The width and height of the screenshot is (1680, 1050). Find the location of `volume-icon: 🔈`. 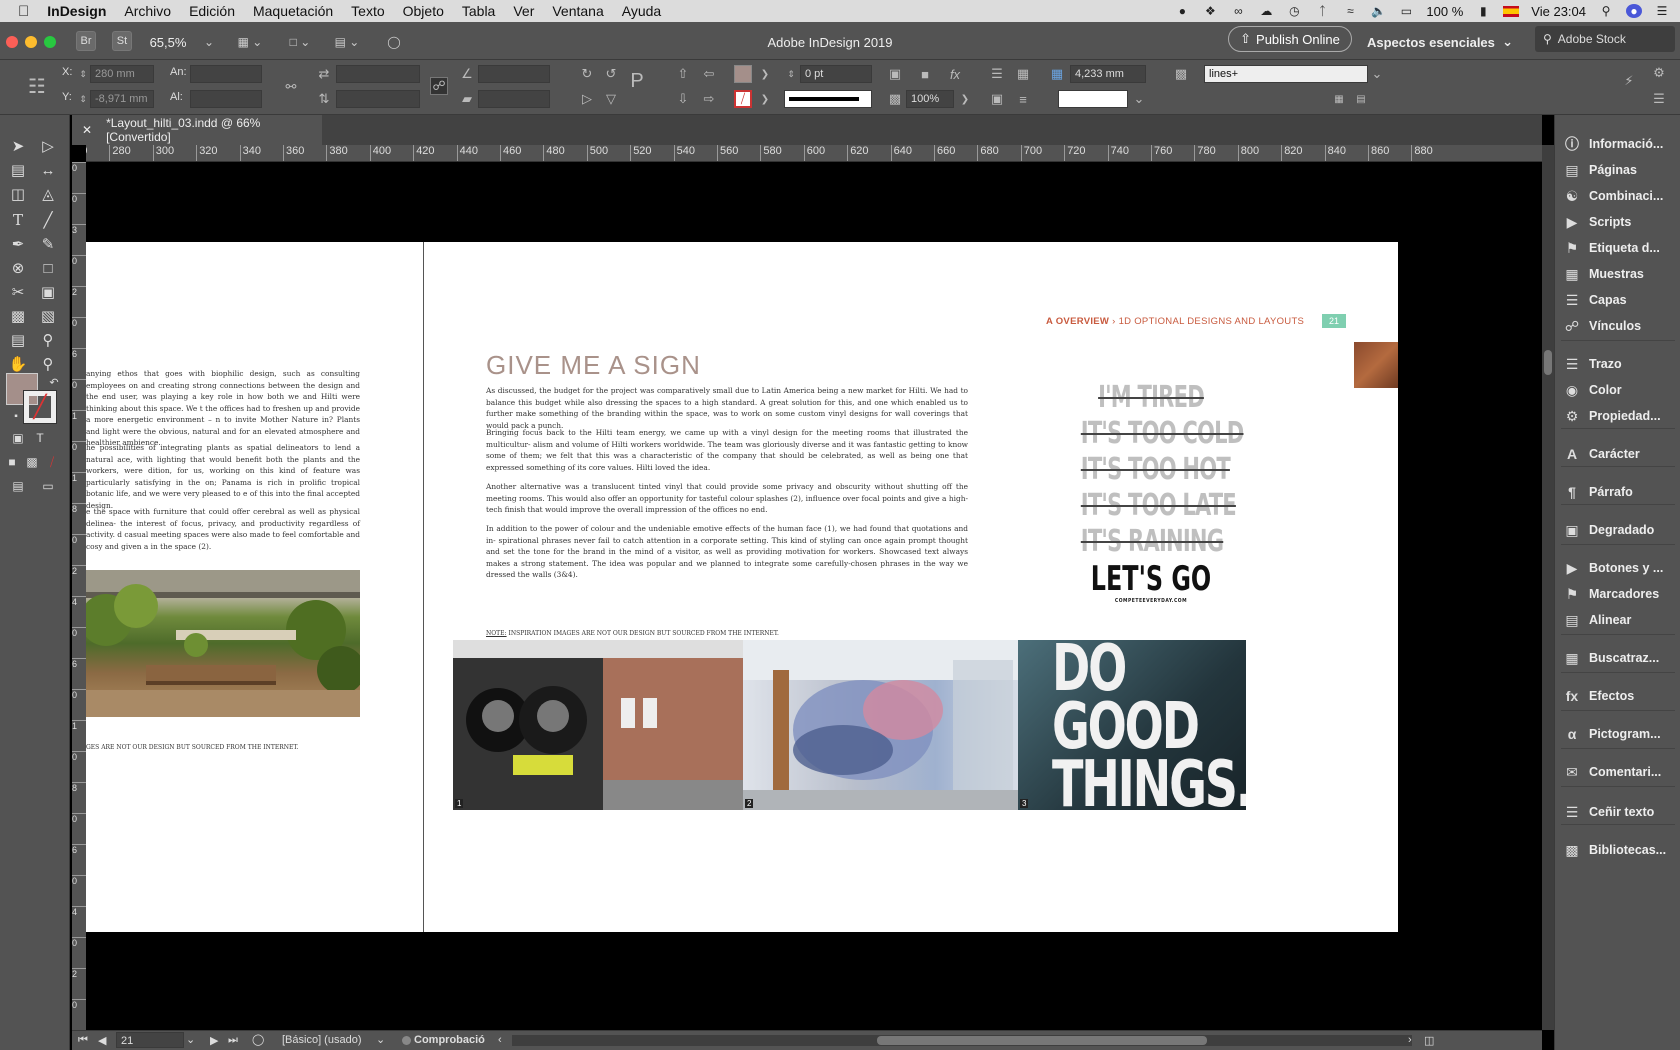

volume-icon: 🔈 is located at coordinates (1378, 11).